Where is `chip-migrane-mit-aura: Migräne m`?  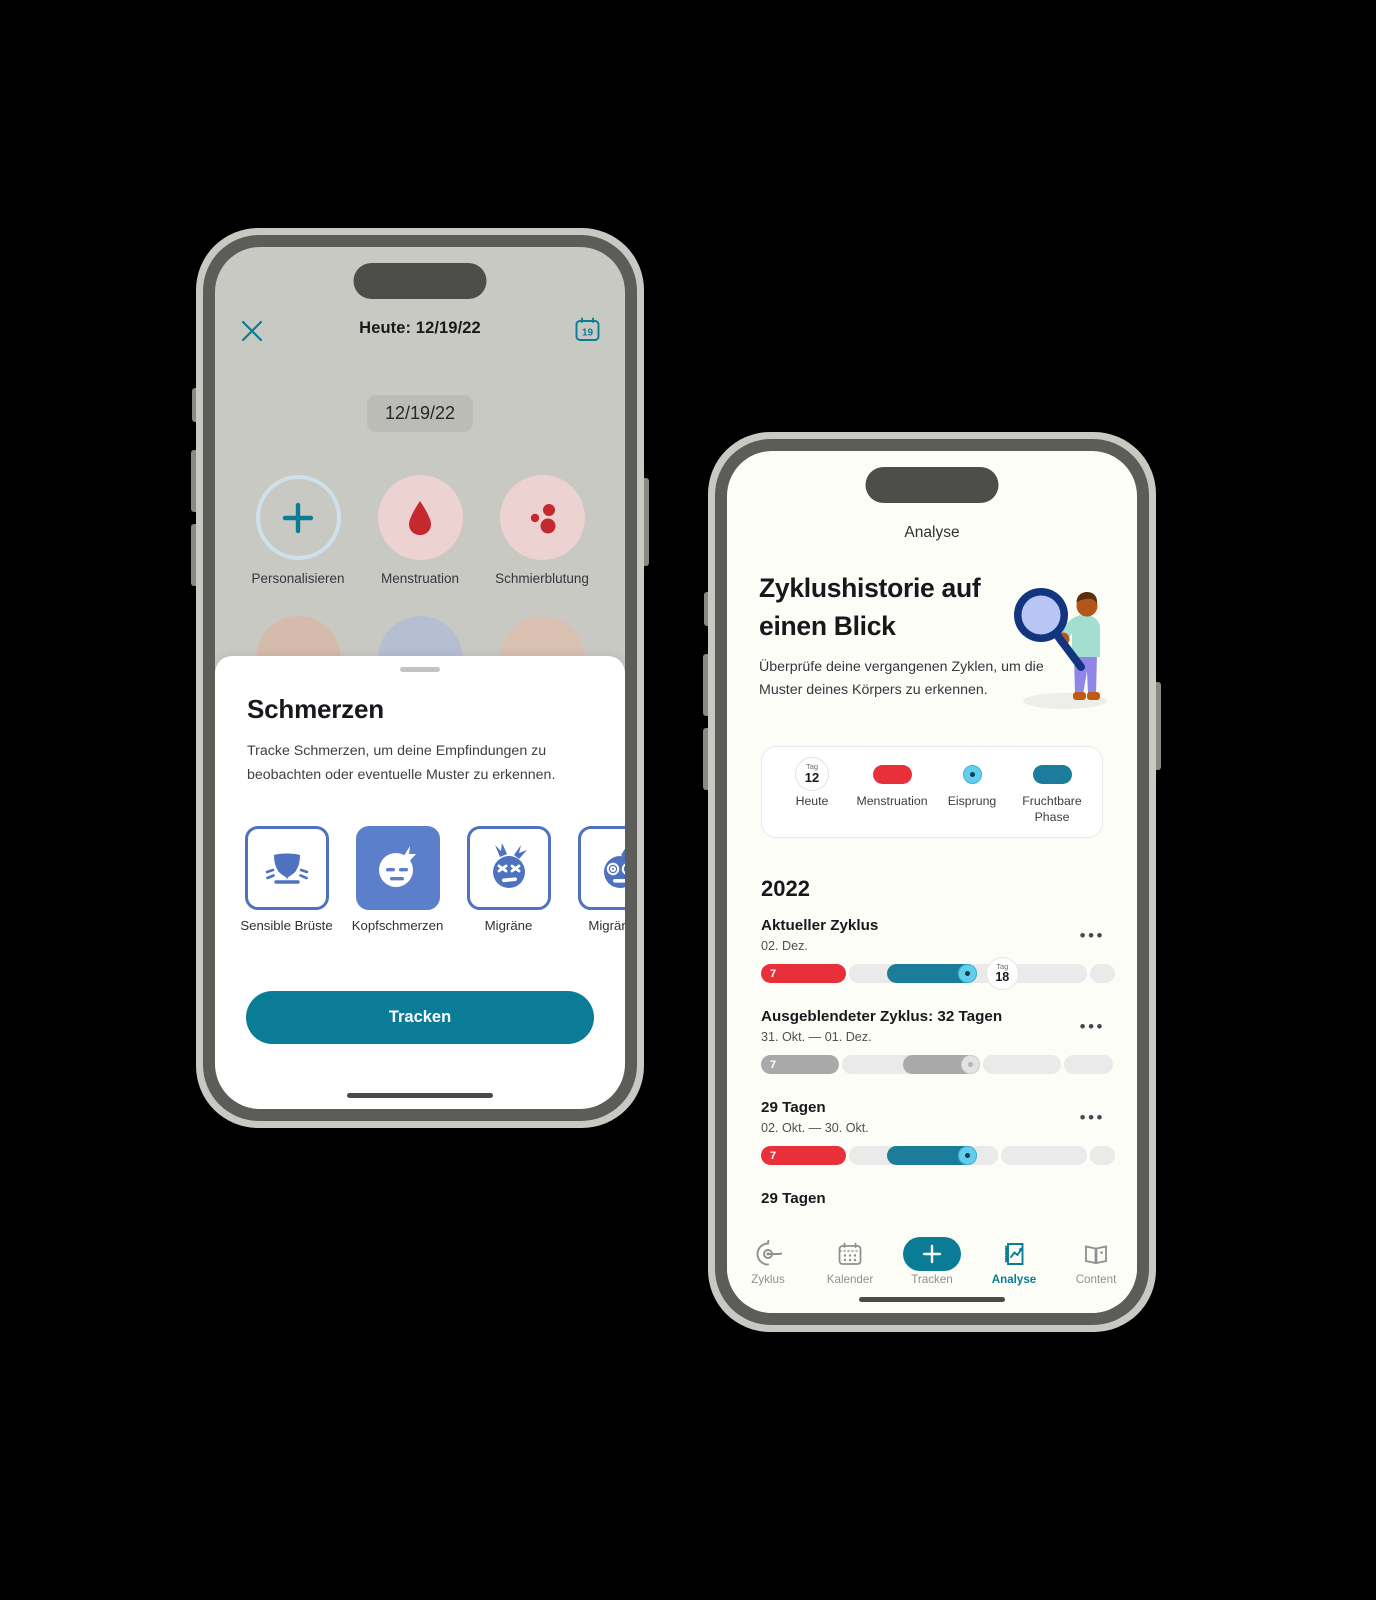
chip-migrane-mit-aura: Migräne m is located at coordinates (598, 879).